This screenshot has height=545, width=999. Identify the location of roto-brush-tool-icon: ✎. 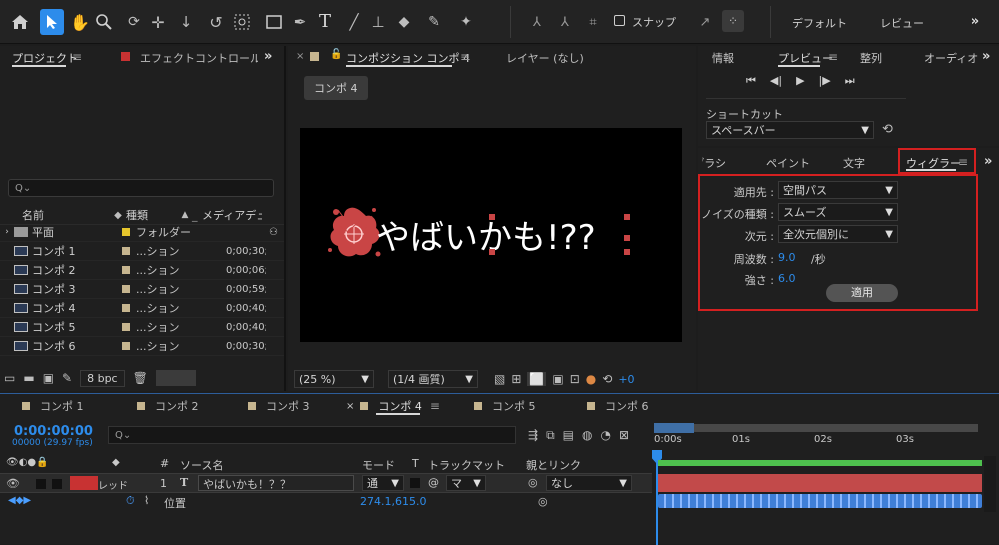
(434, 22).